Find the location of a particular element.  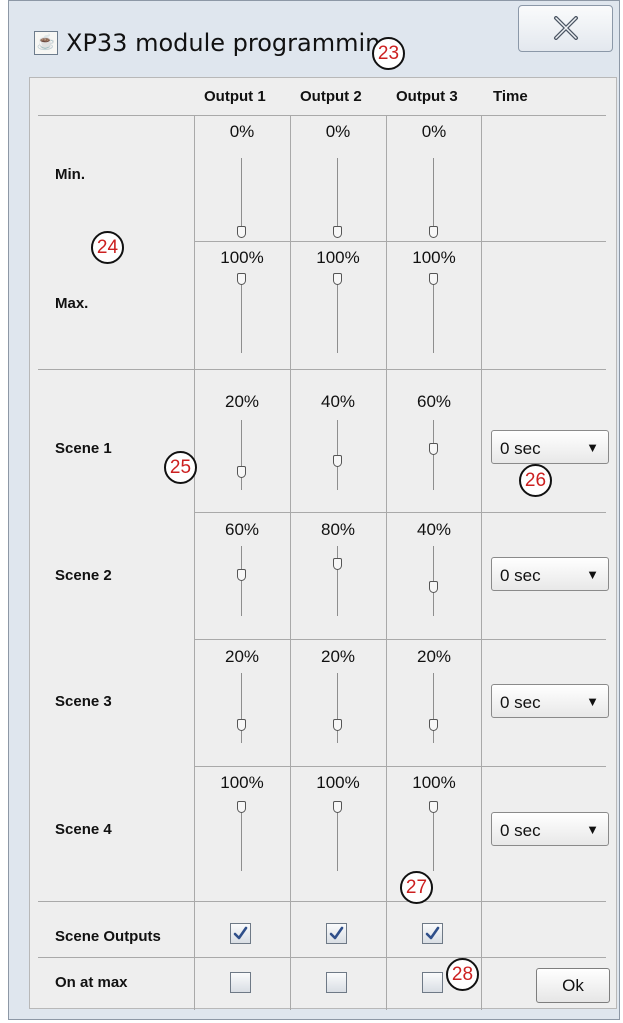

row-label-min: Min. is located at coordinates (70, 174).